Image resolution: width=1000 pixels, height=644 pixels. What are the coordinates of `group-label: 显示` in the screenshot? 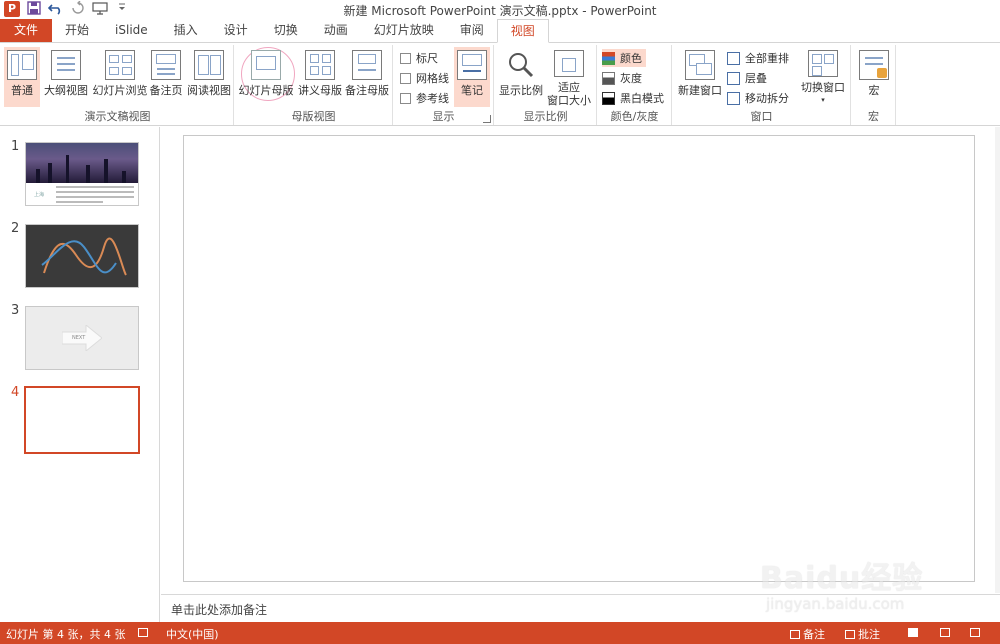 It's located at (443, 116).